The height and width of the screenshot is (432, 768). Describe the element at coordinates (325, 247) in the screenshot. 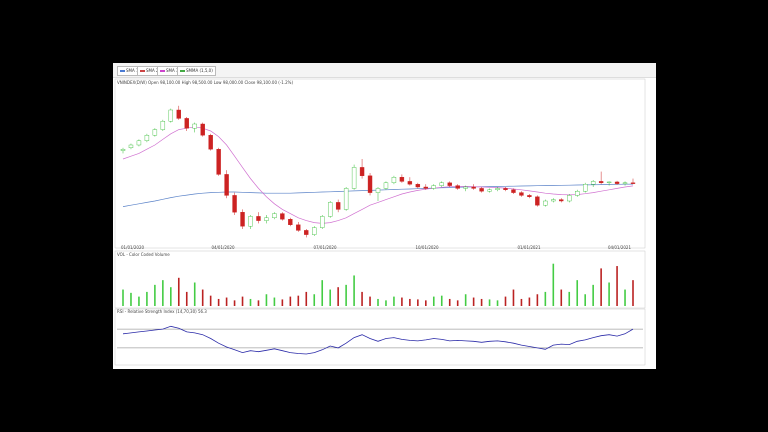

I see `date-tick-label: 07/01/2020` at that location.